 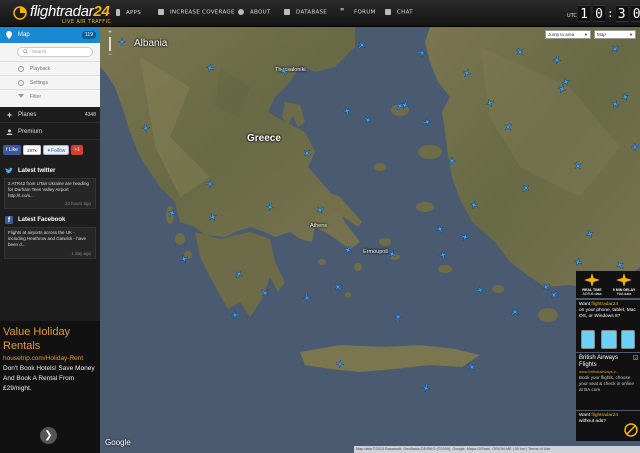 I want to click on phone-device-icon, so click(x=588, y=339).